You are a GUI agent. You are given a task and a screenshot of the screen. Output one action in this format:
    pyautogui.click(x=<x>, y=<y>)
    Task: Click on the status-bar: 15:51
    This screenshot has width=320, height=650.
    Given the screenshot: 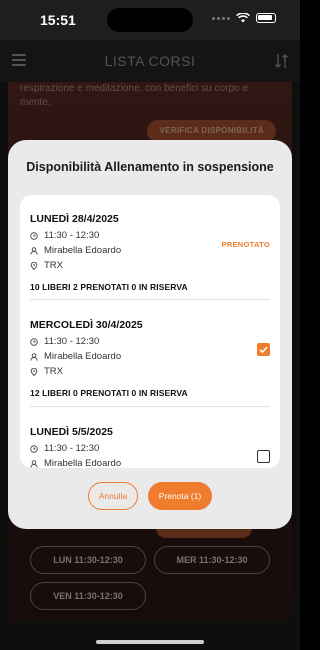 What is the action you would take?
    pyautogui.click(x=150, y=20)
    